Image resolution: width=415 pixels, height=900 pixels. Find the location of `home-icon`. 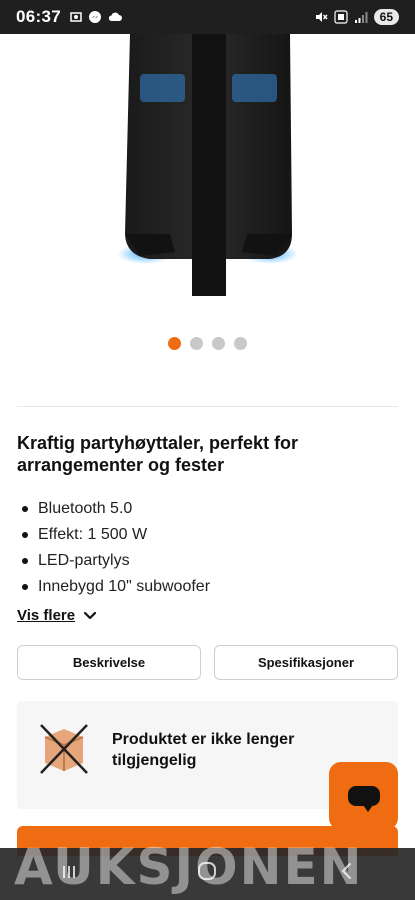

home-icon is located at coordinates (207, 874).